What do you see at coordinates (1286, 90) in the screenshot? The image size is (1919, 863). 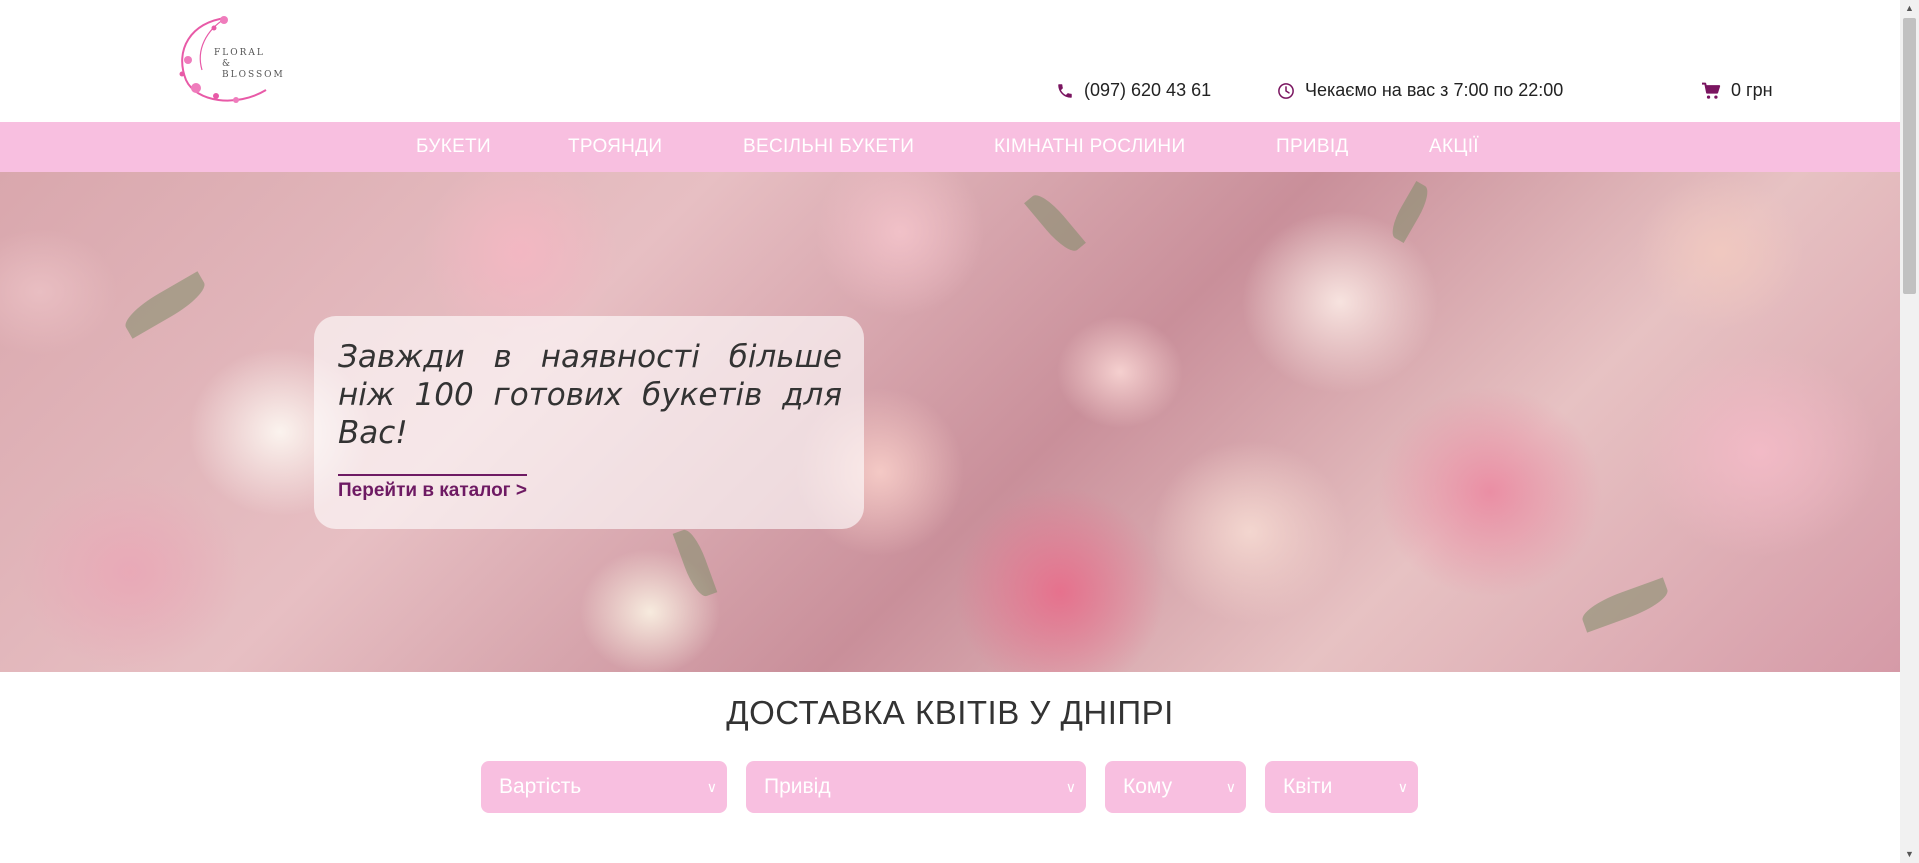 I see `clock-icon` at bounding box center [1286, 90].